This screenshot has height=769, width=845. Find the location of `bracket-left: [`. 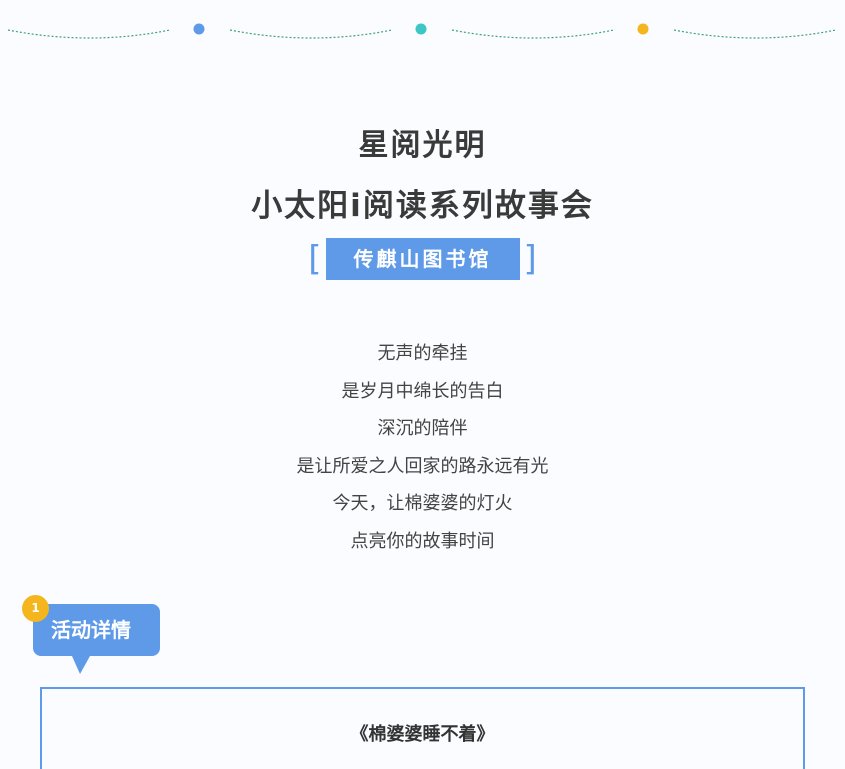

bracket-left: [ is located at coordinates (315, 259).